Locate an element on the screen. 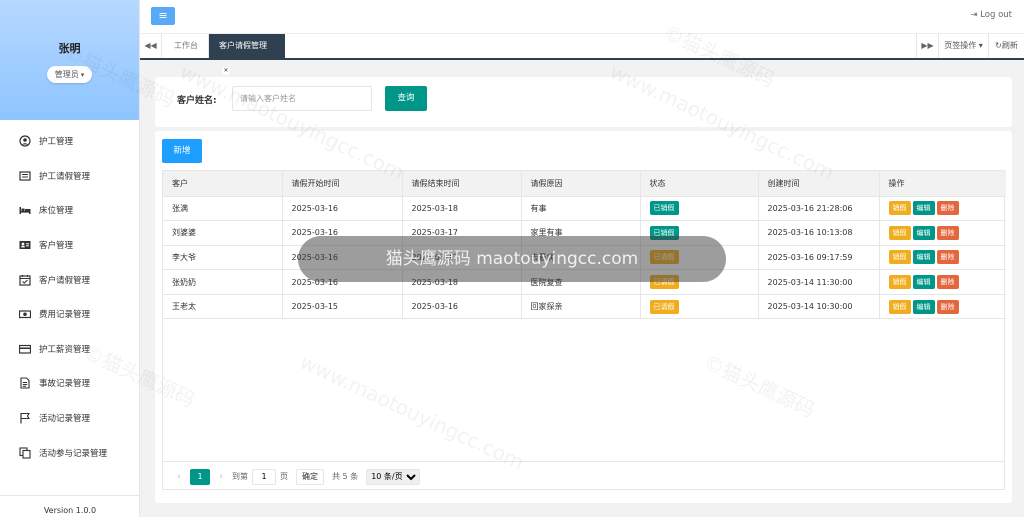 Image resolution: width=1024 pixels, height=517 pixels. close-icon: ✕ is located at coordinates (226, 71).